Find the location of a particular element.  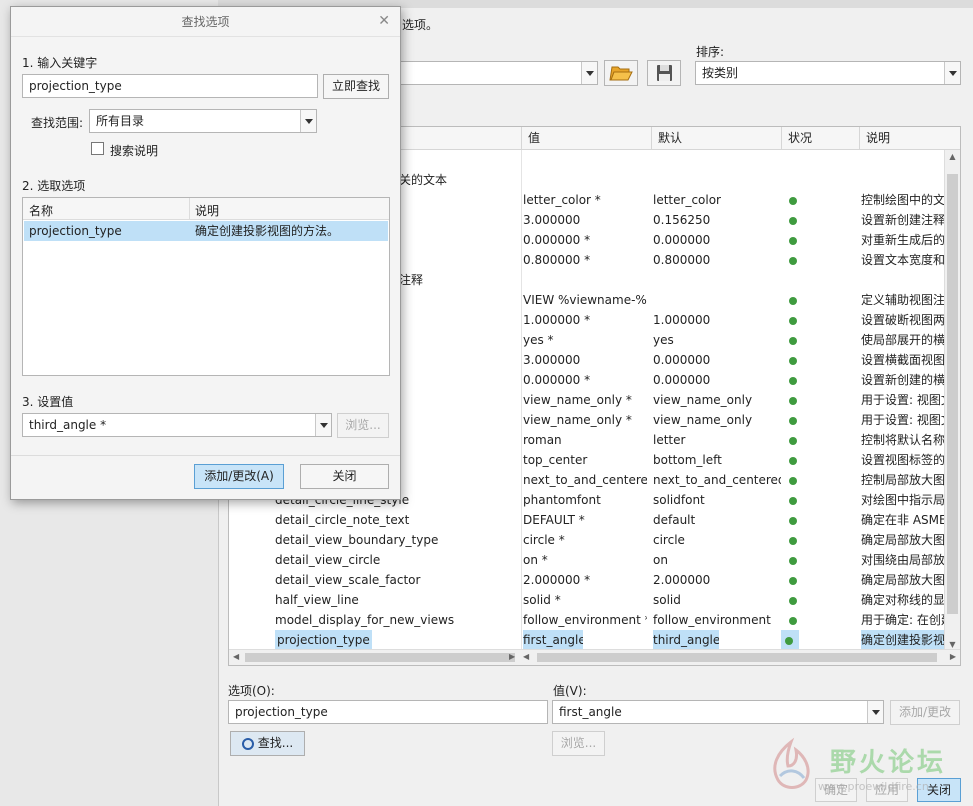

option-name-cell: detail_circle_note_text is located at coordinates (342, 520).